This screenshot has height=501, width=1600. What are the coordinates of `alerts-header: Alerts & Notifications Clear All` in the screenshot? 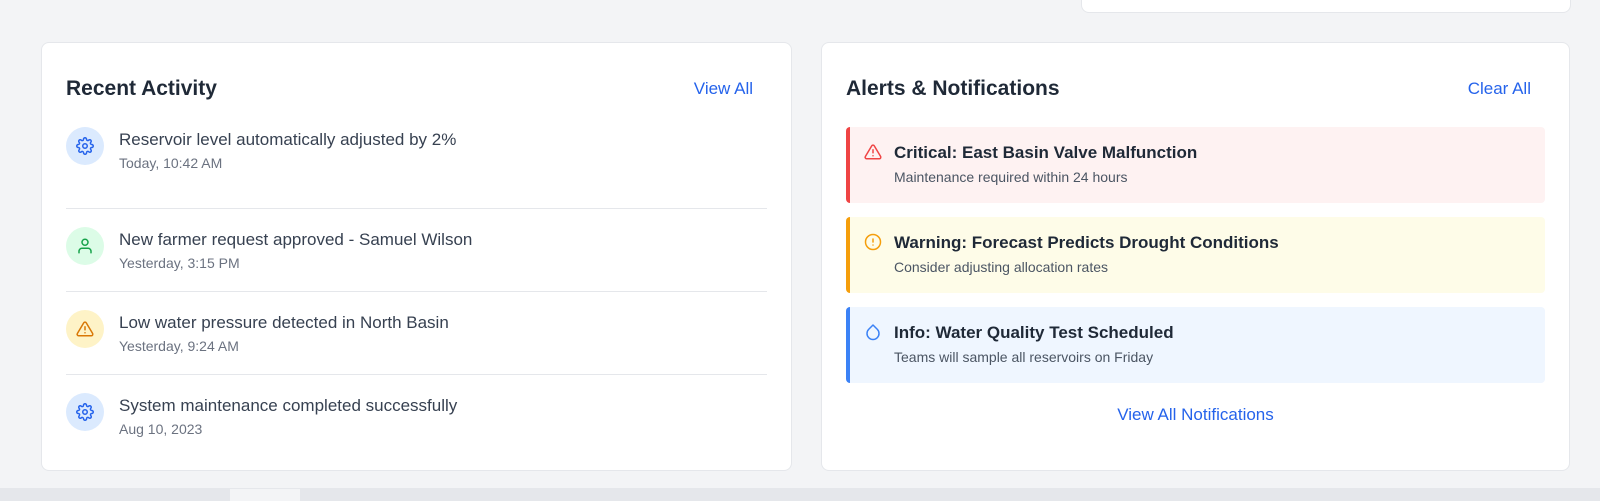 It's located at (1195, 89).